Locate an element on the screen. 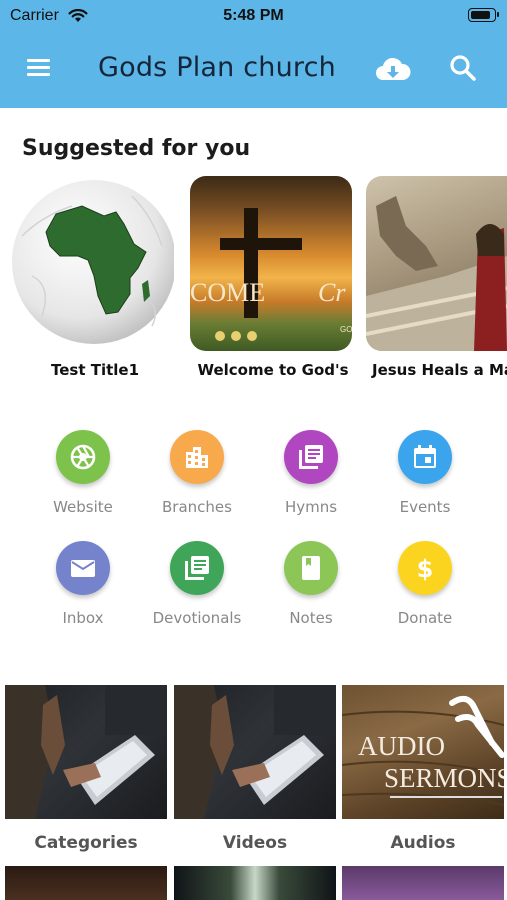  image-text: GO is located at coordinates (346, 329).